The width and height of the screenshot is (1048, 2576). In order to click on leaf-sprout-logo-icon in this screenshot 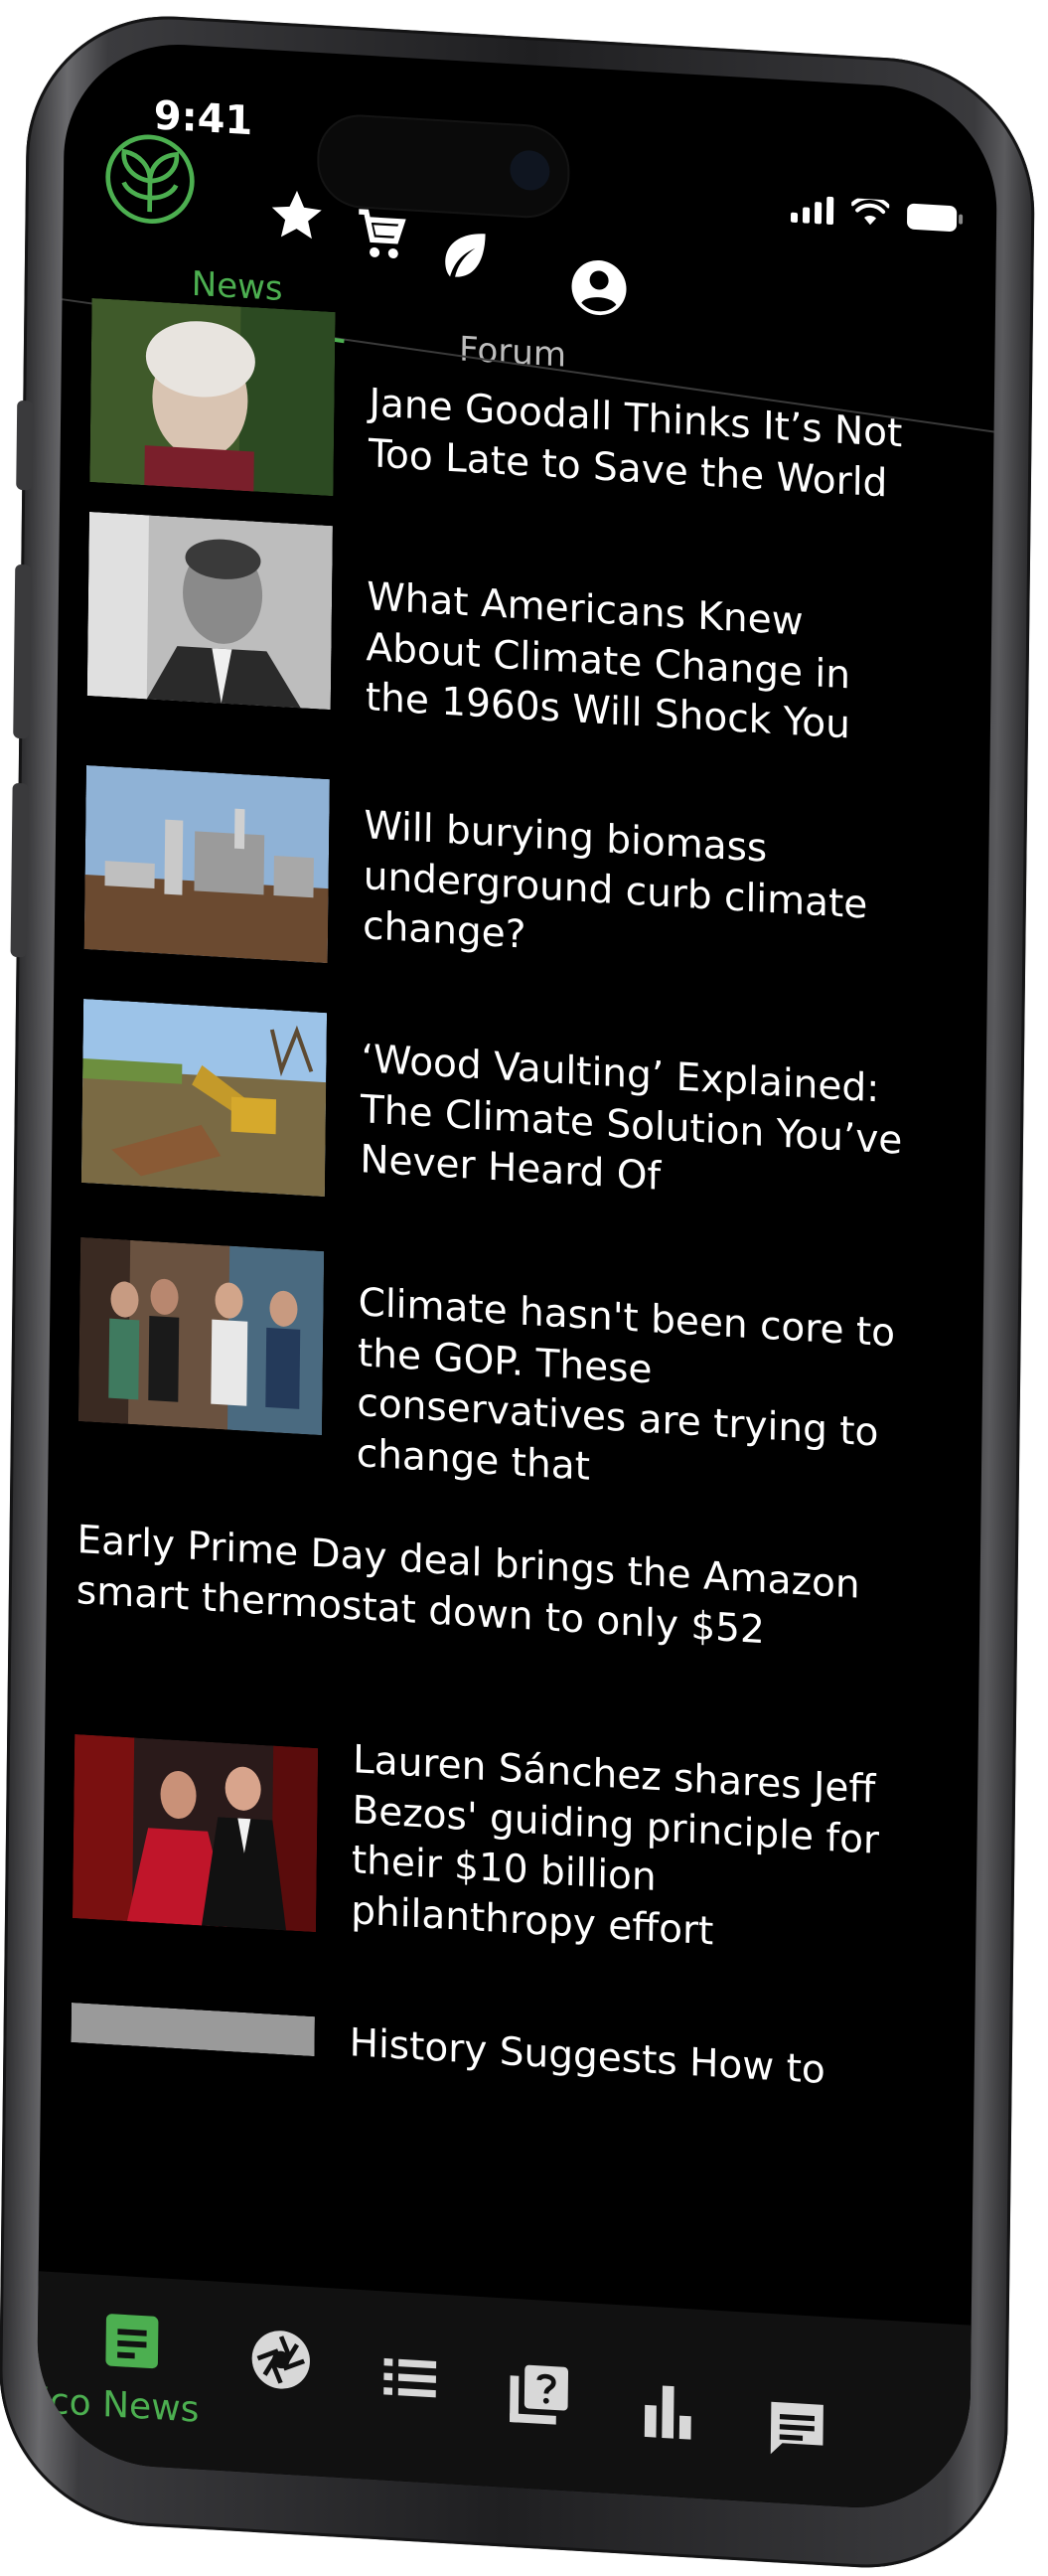, I will do `click(149, 179)`.